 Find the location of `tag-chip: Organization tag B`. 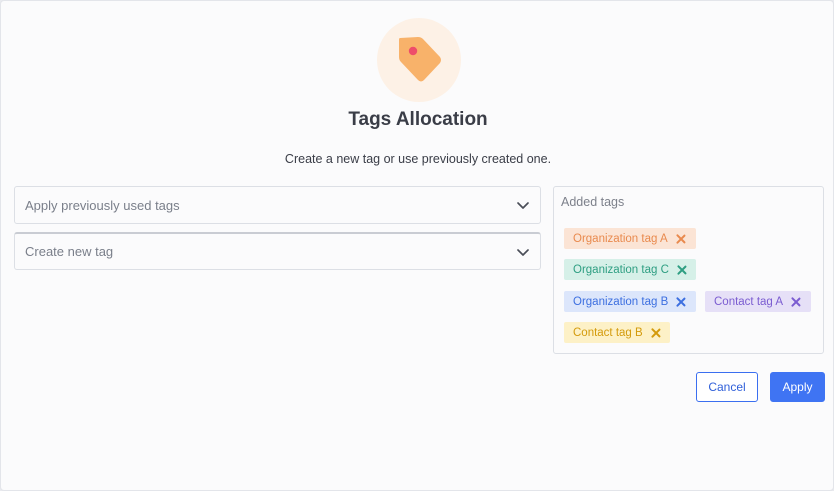

tag-chip: Organization tag B is located at coordinates (630, 301).